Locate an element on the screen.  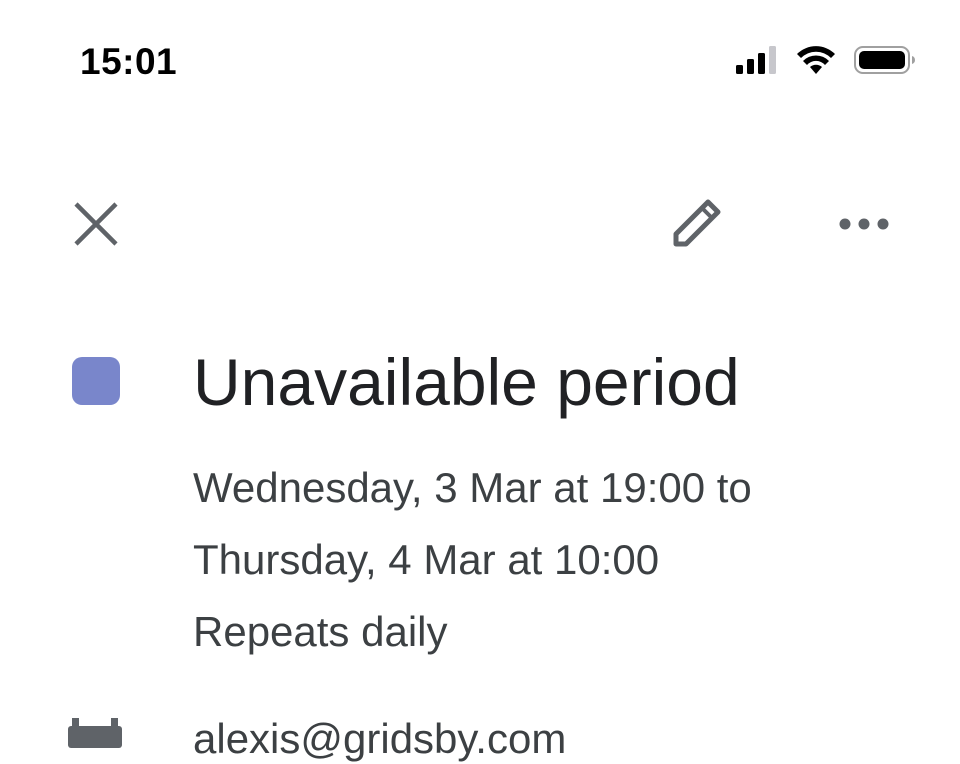
edit-button is located at coordinates (696, 226).